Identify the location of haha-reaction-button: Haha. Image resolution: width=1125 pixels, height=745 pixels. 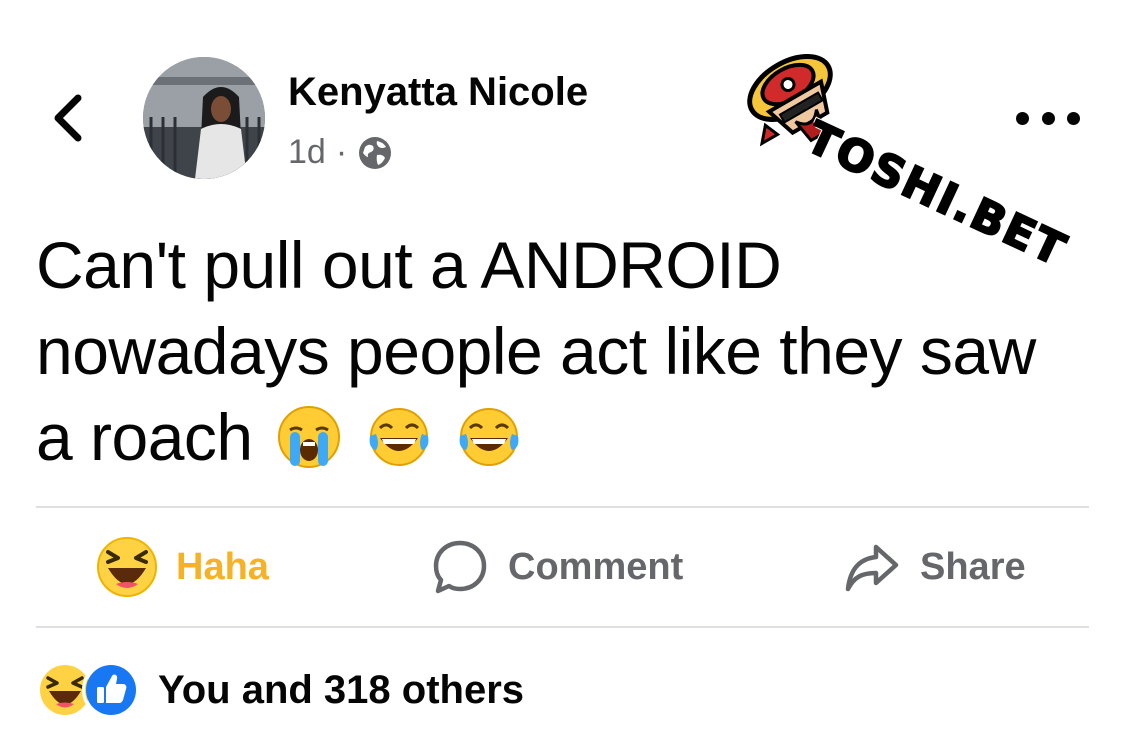
(182, 567).